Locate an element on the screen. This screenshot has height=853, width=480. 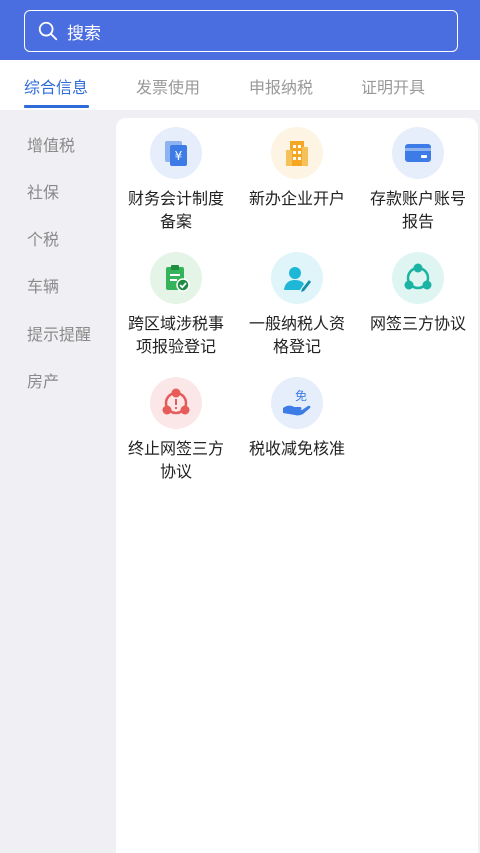
tab-certificate: 证明开具 is located at coordinates (393, 86).